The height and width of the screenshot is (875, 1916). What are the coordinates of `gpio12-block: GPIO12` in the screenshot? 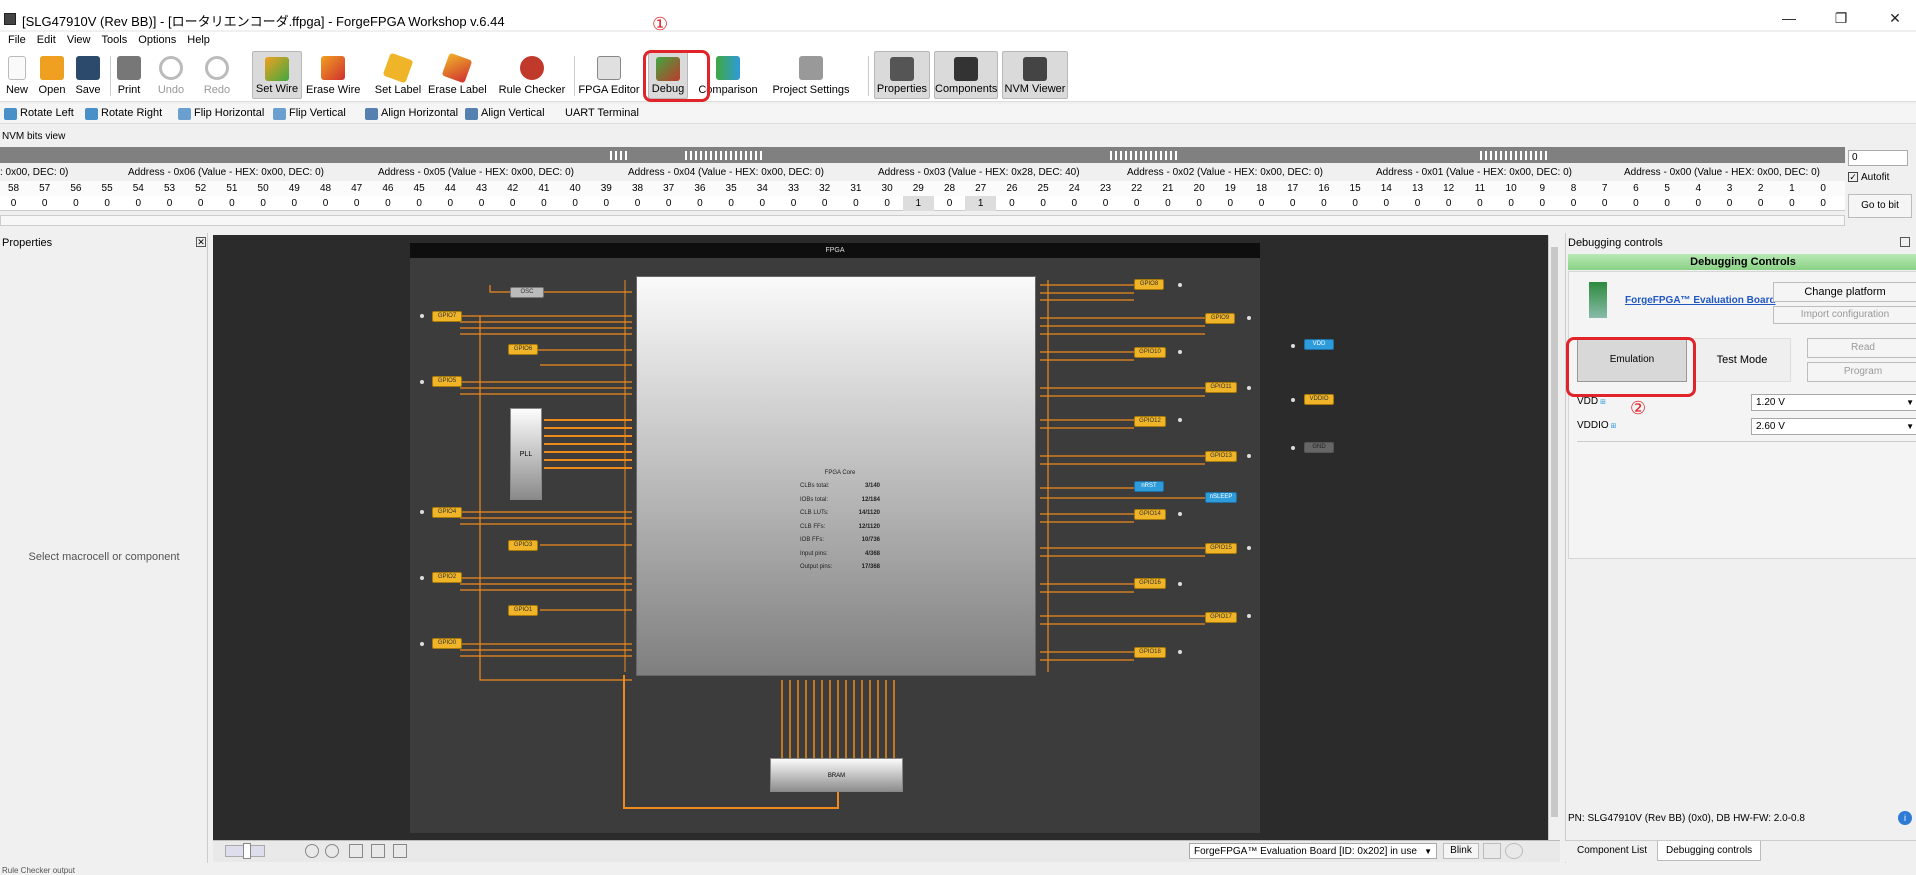 It's located at (1150, 421).